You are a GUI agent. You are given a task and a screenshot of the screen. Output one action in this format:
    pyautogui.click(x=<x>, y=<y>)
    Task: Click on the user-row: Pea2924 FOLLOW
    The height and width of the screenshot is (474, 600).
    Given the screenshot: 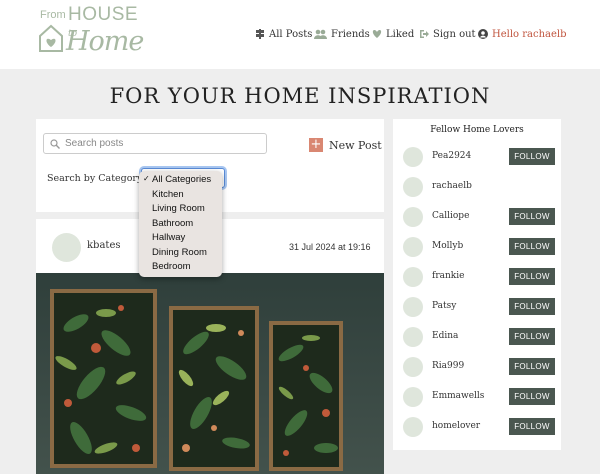 What is the action you would take?
    pyautogui.click(x=482, y=157)
    